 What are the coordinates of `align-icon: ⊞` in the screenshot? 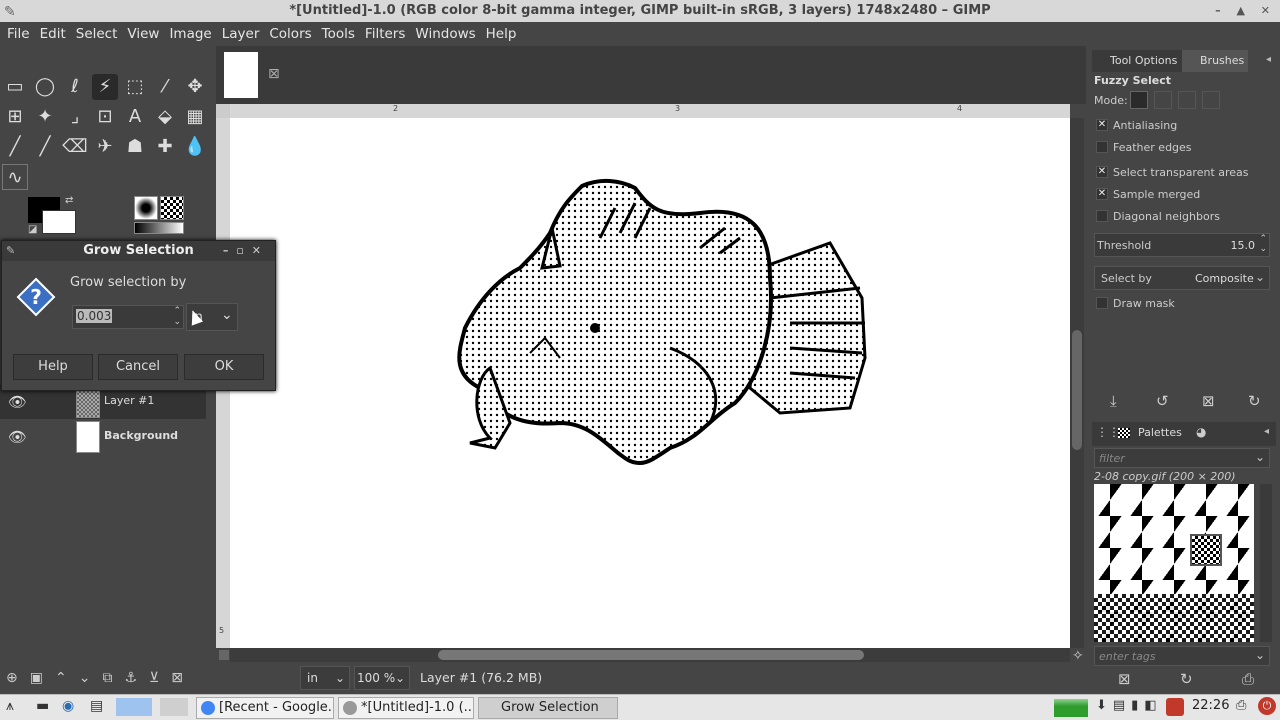 It's located at (15, 117).